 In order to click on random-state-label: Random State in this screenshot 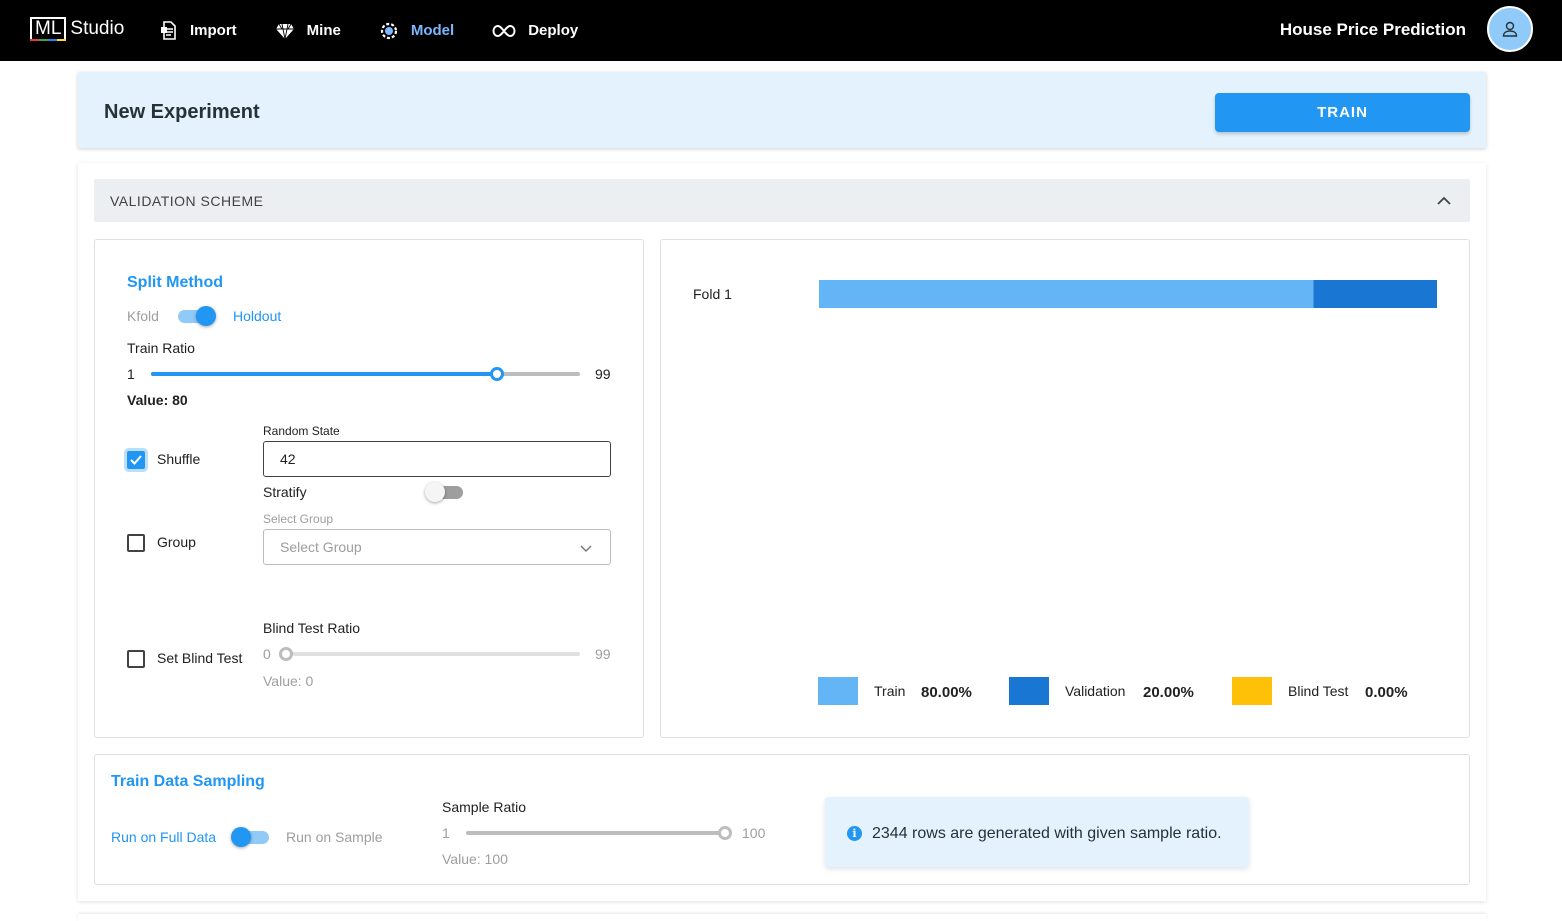, I will do `click(301, 431)`.